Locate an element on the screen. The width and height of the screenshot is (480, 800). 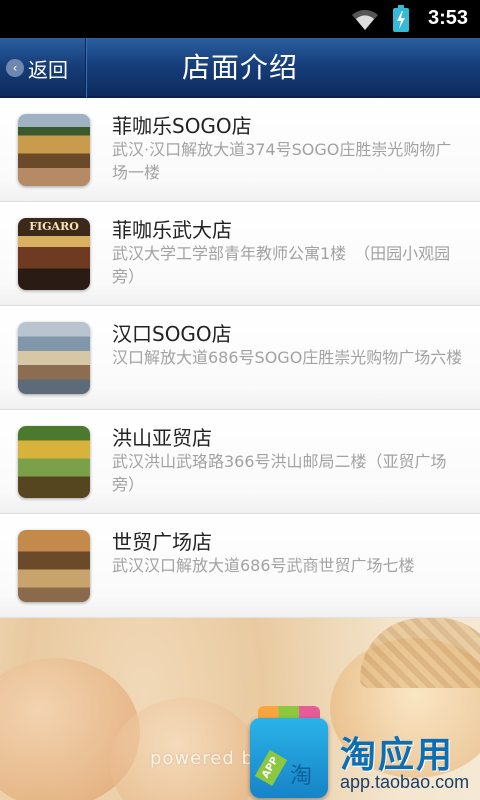
store-list-item: 世贸广场店 武汉汉口解放大道686号武商世贸广场七楼 is located at coordinates (240, 566).